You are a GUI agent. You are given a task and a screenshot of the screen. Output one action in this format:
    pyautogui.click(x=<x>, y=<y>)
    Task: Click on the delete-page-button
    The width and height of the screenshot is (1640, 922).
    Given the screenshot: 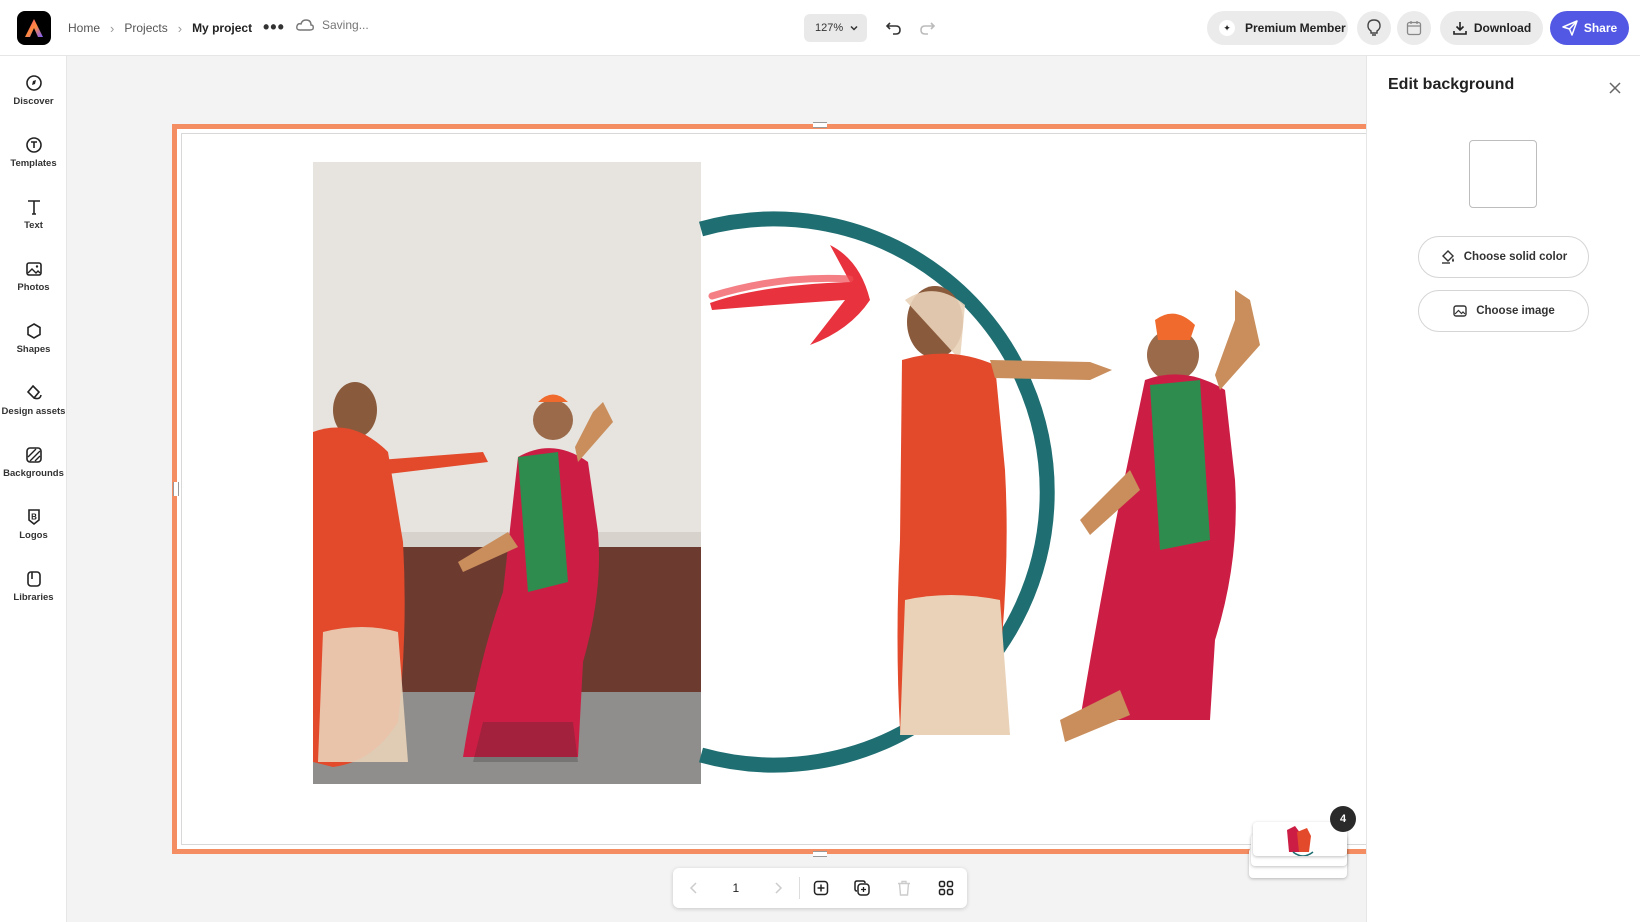 What is the action you would take?
    pyautogui.click(x=904, y=888)
    